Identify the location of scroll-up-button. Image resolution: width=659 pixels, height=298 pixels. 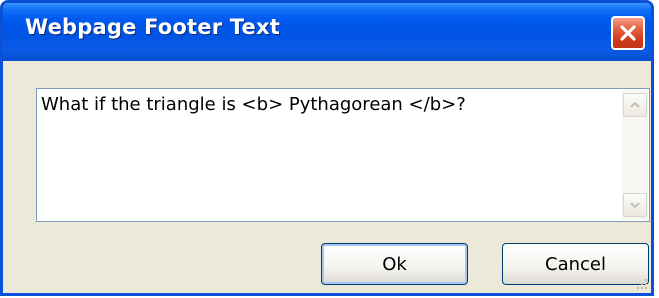
(635, 105).